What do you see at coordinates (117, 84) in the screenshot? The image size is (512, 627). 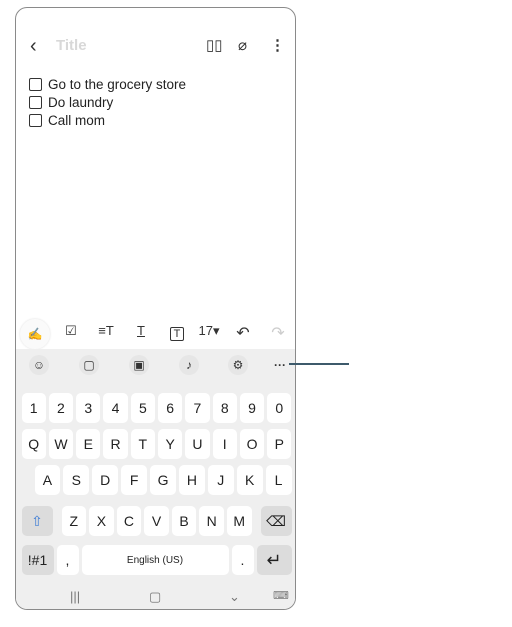 I see `item-label: Go to the grocery store` at bounding box center [117, 84].